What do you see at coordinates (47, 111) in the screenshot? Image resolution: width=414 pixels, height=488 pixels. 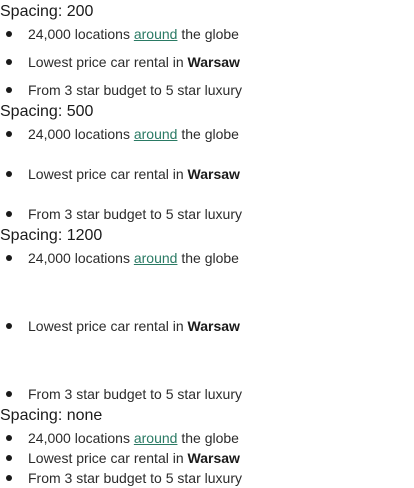 I see `section-heading-spacing-500: Spacing: 500` at bounding box center [47, 111].